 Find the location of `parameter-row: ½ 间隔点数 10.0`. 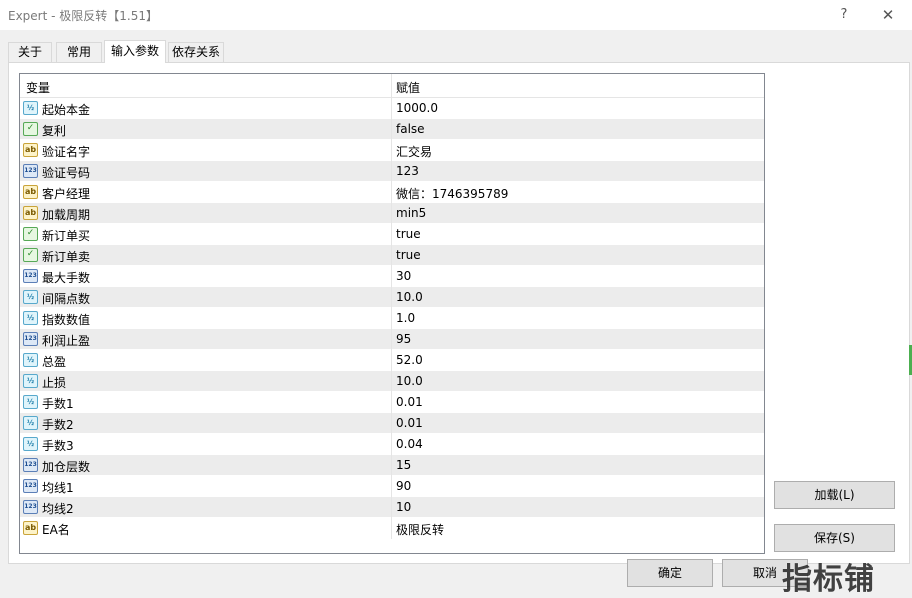

parameter-row: ½ 间隔点数 10.0 is located at coordinates (392, 297).